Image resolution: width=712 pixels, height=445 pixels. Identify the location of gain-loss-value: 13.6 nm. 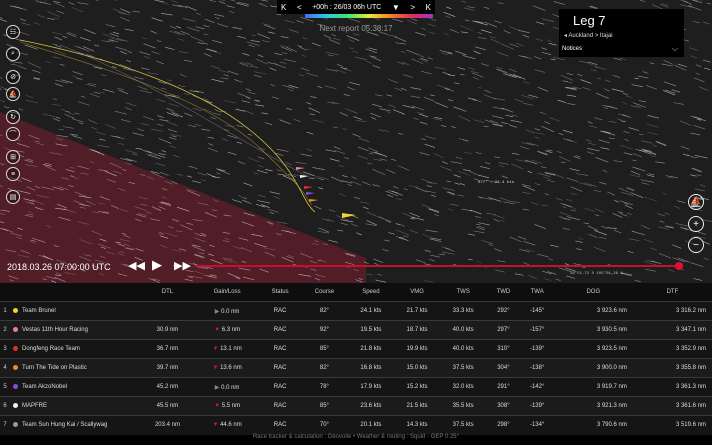
(231, 368).